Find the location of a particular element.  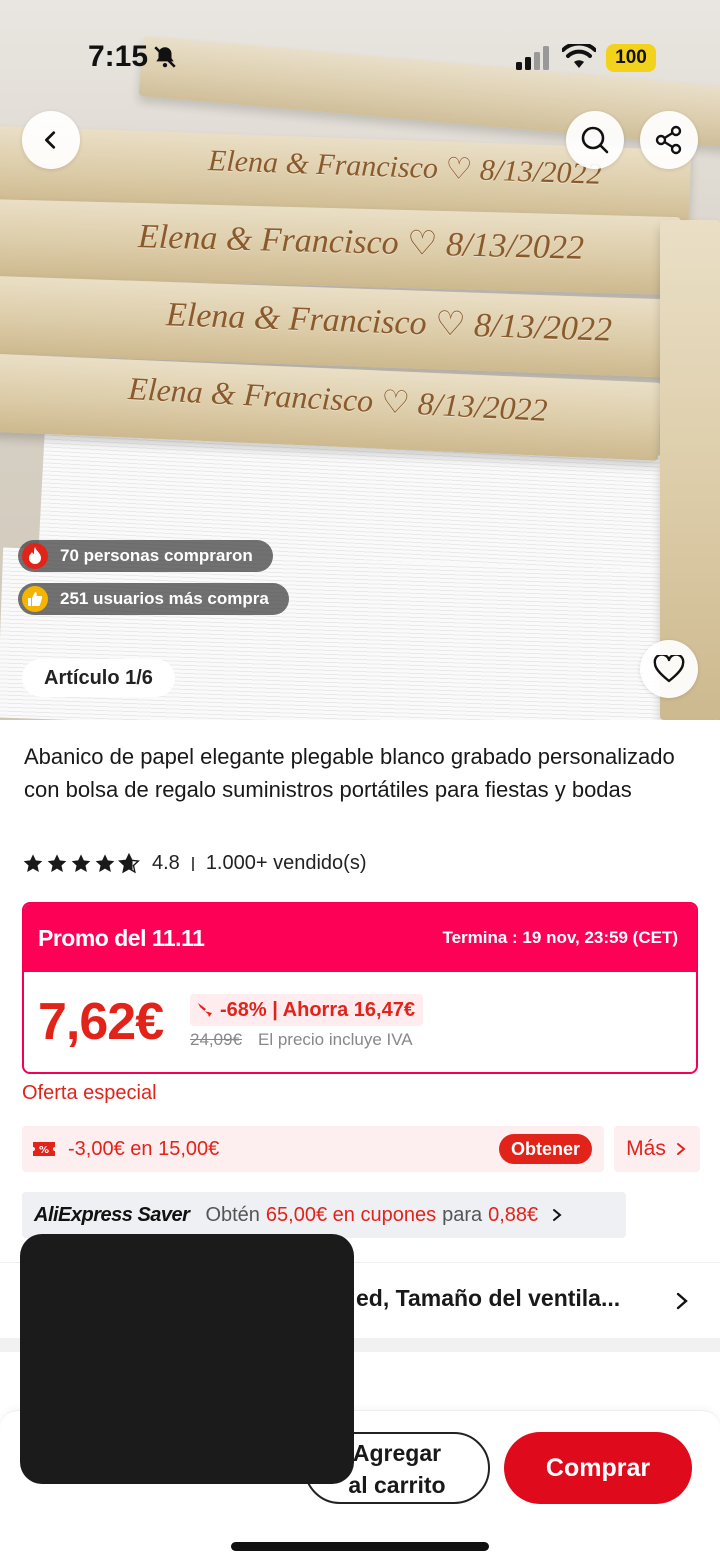

share-button is located at coordinates (669, 140).